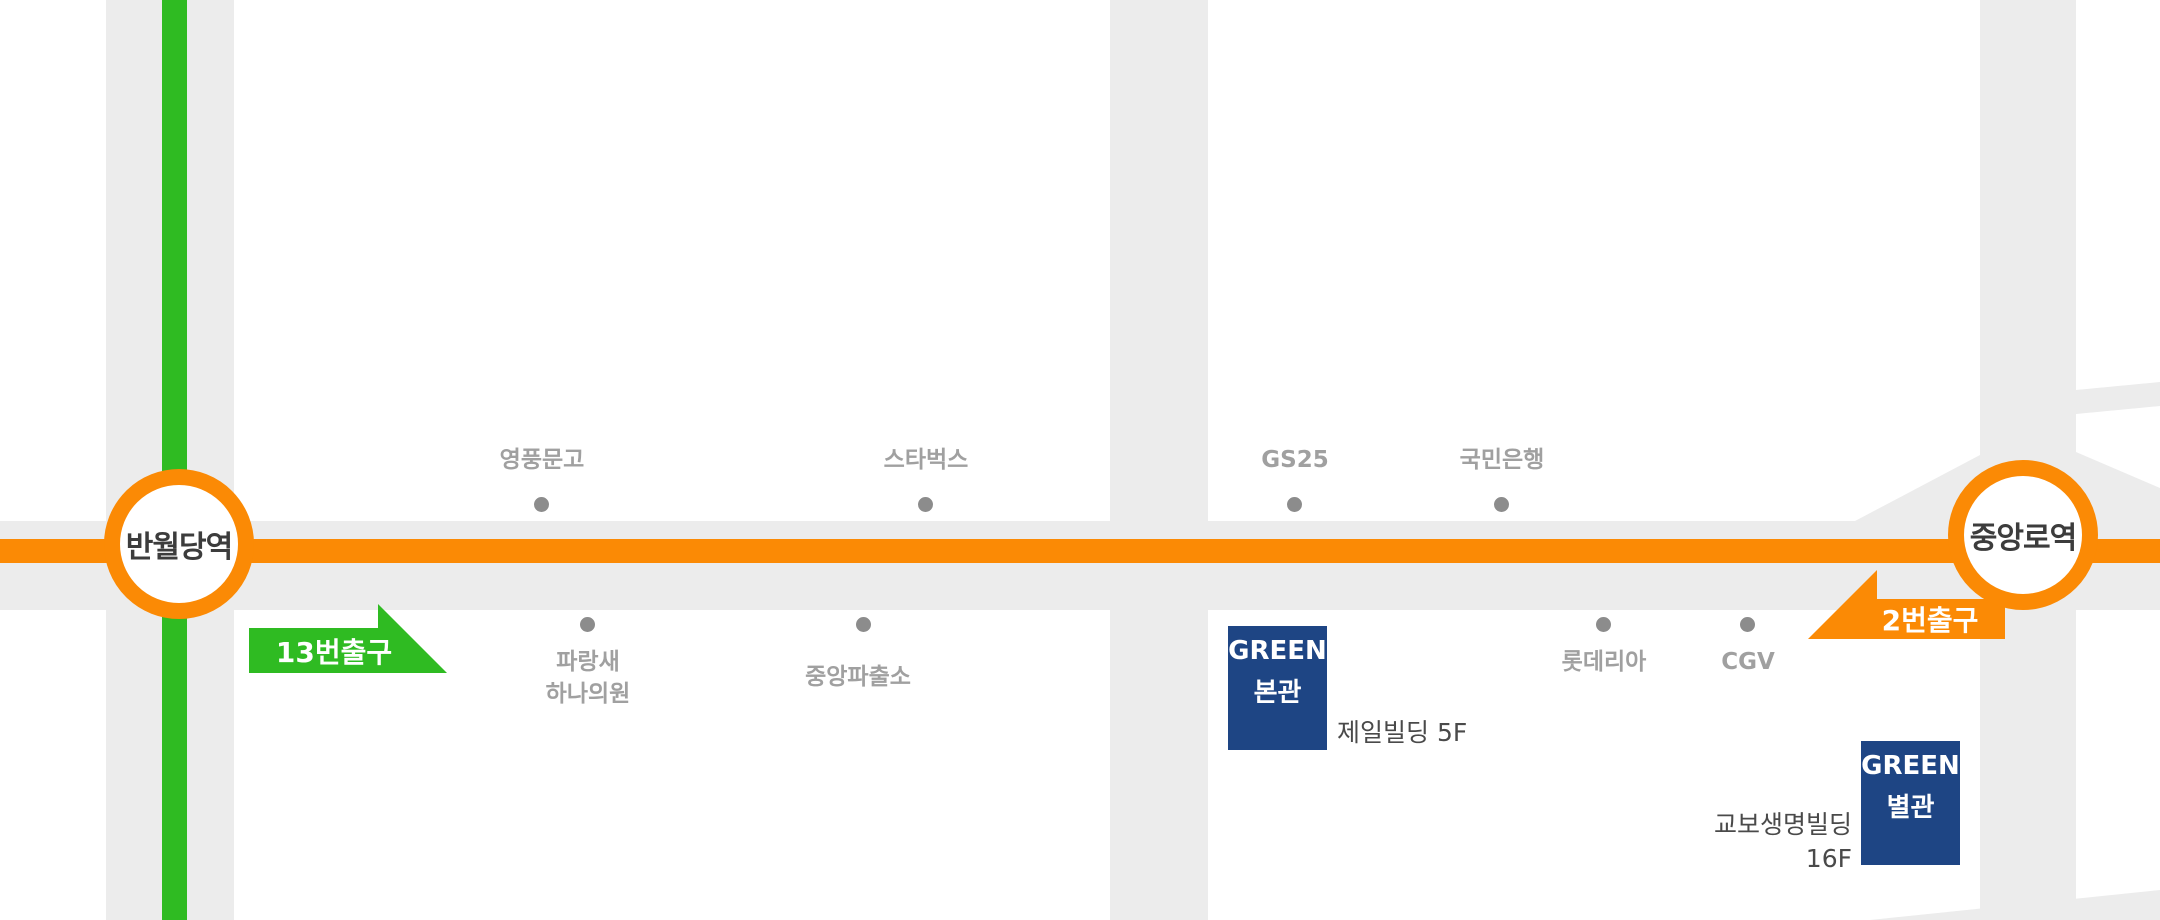 This screenshot has height=920, width=2160. I want to click on poi-dot-starbucks, so click(925, 504).